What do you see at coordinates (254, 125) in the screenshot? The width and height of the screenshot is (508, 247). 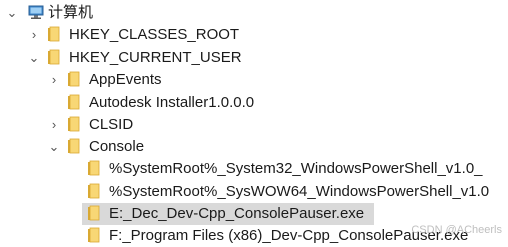 I see `tree-row-clsid: › CLSID` at bounding box center [254, 125].